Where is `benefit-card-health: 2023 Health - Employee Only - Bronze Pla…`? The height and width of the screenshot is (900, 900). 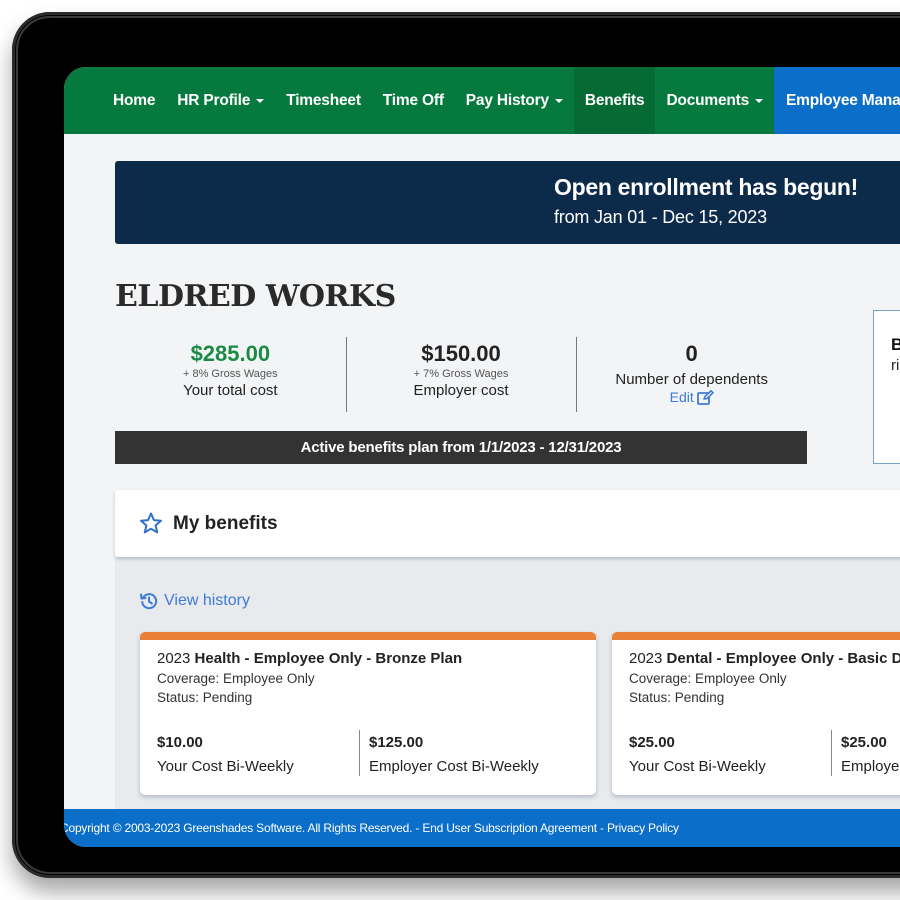
benefit-card-health: 2023 Health - Employee Only - Bronze Pla… is located at coordinates (368, 713).